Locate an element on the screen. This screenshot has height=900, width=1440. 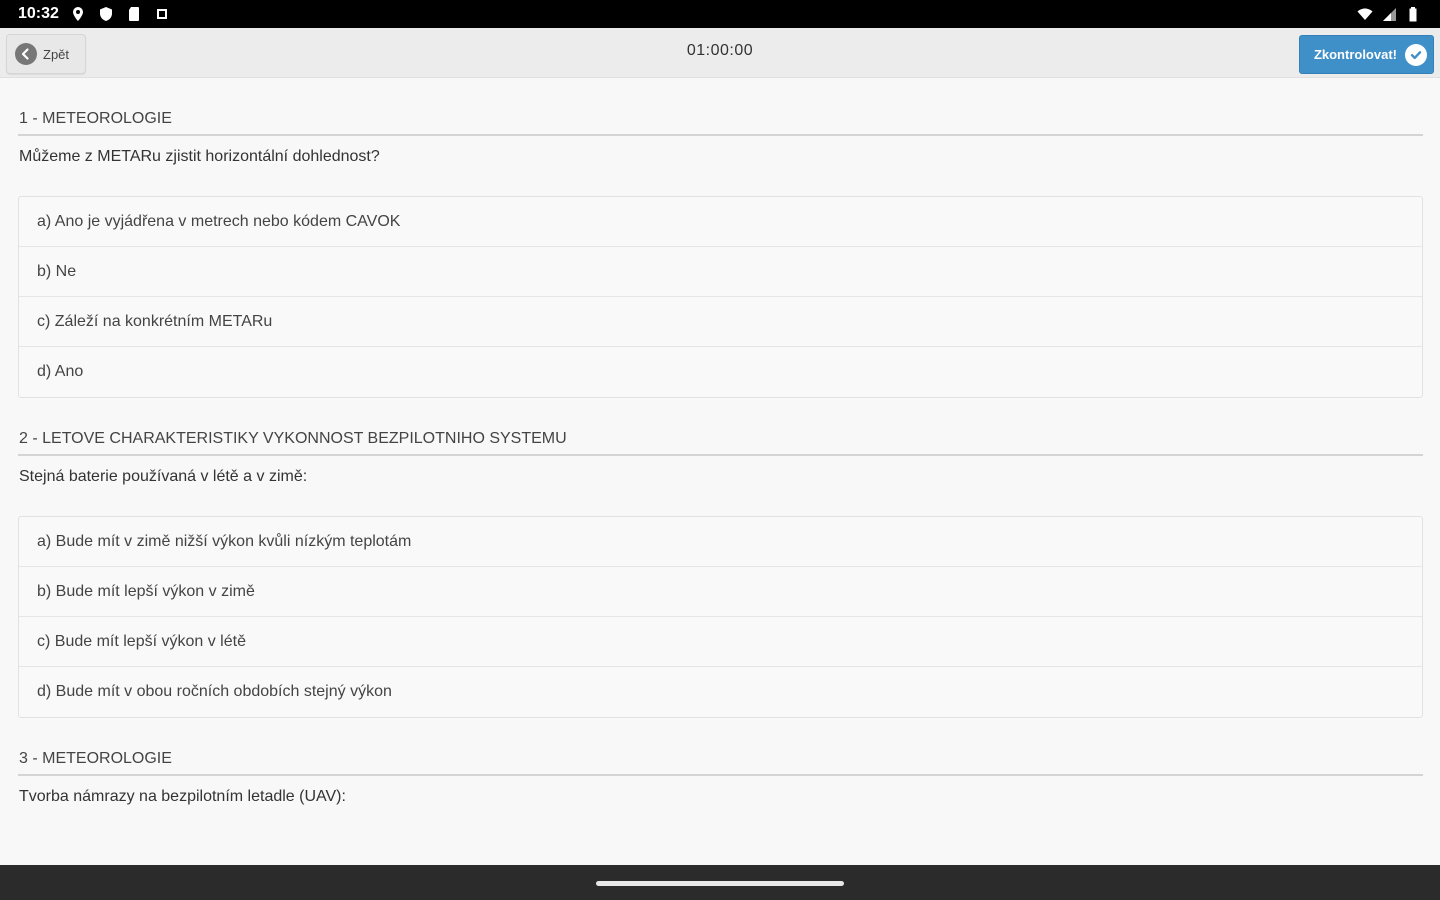
battery-icon is located at coordinates (1413, 14).